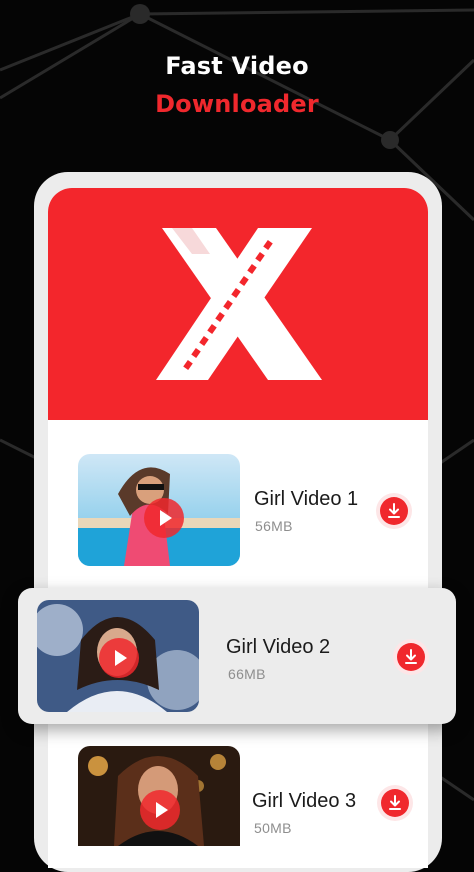  Describe the element at coordinates (273, 828) in the screenshot. I see `video-size: 50MB` at that location.